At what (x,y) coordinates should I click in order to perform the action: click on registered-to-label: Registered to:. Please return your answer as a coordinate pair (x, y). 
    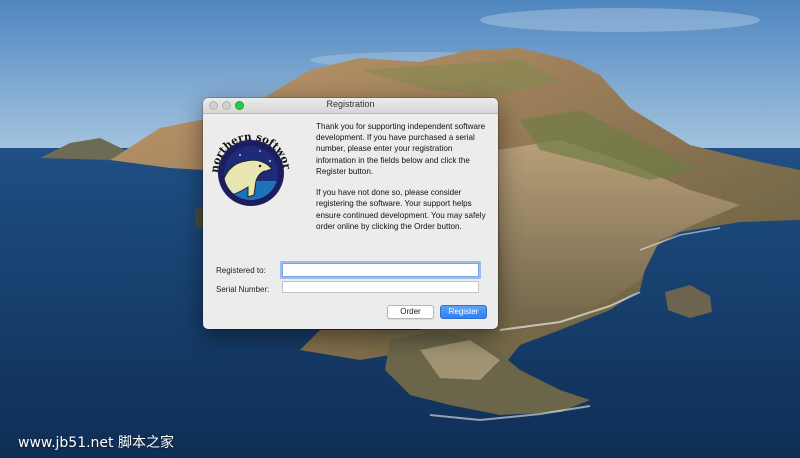
    Looking at the image, I should click on (241, 270).